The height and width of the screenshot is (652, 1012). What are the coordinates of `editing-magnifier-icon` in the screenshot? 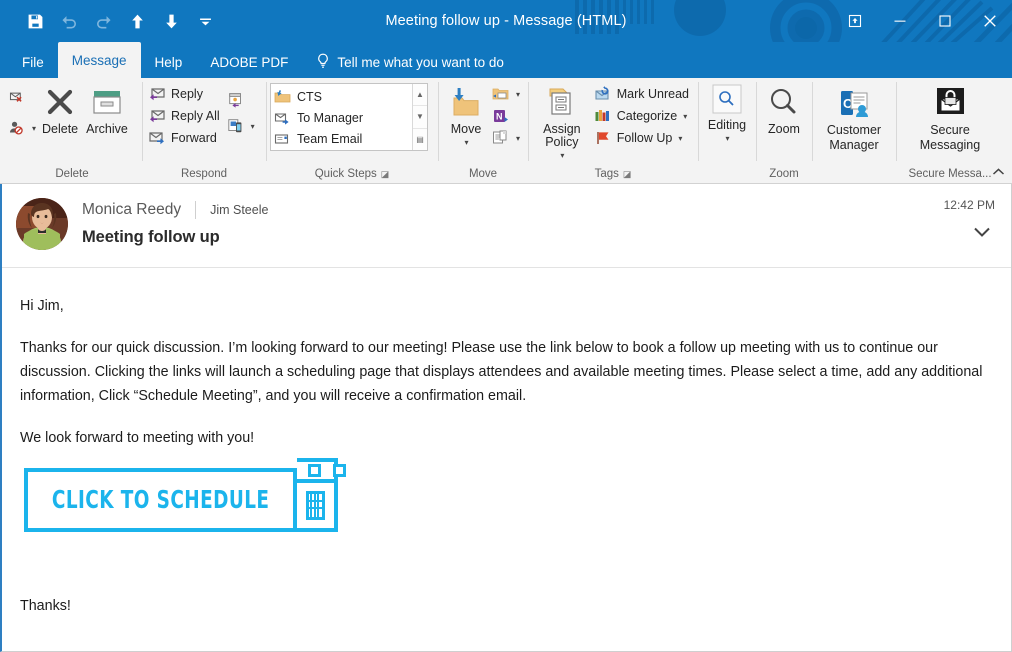 It's located at (727, 101).